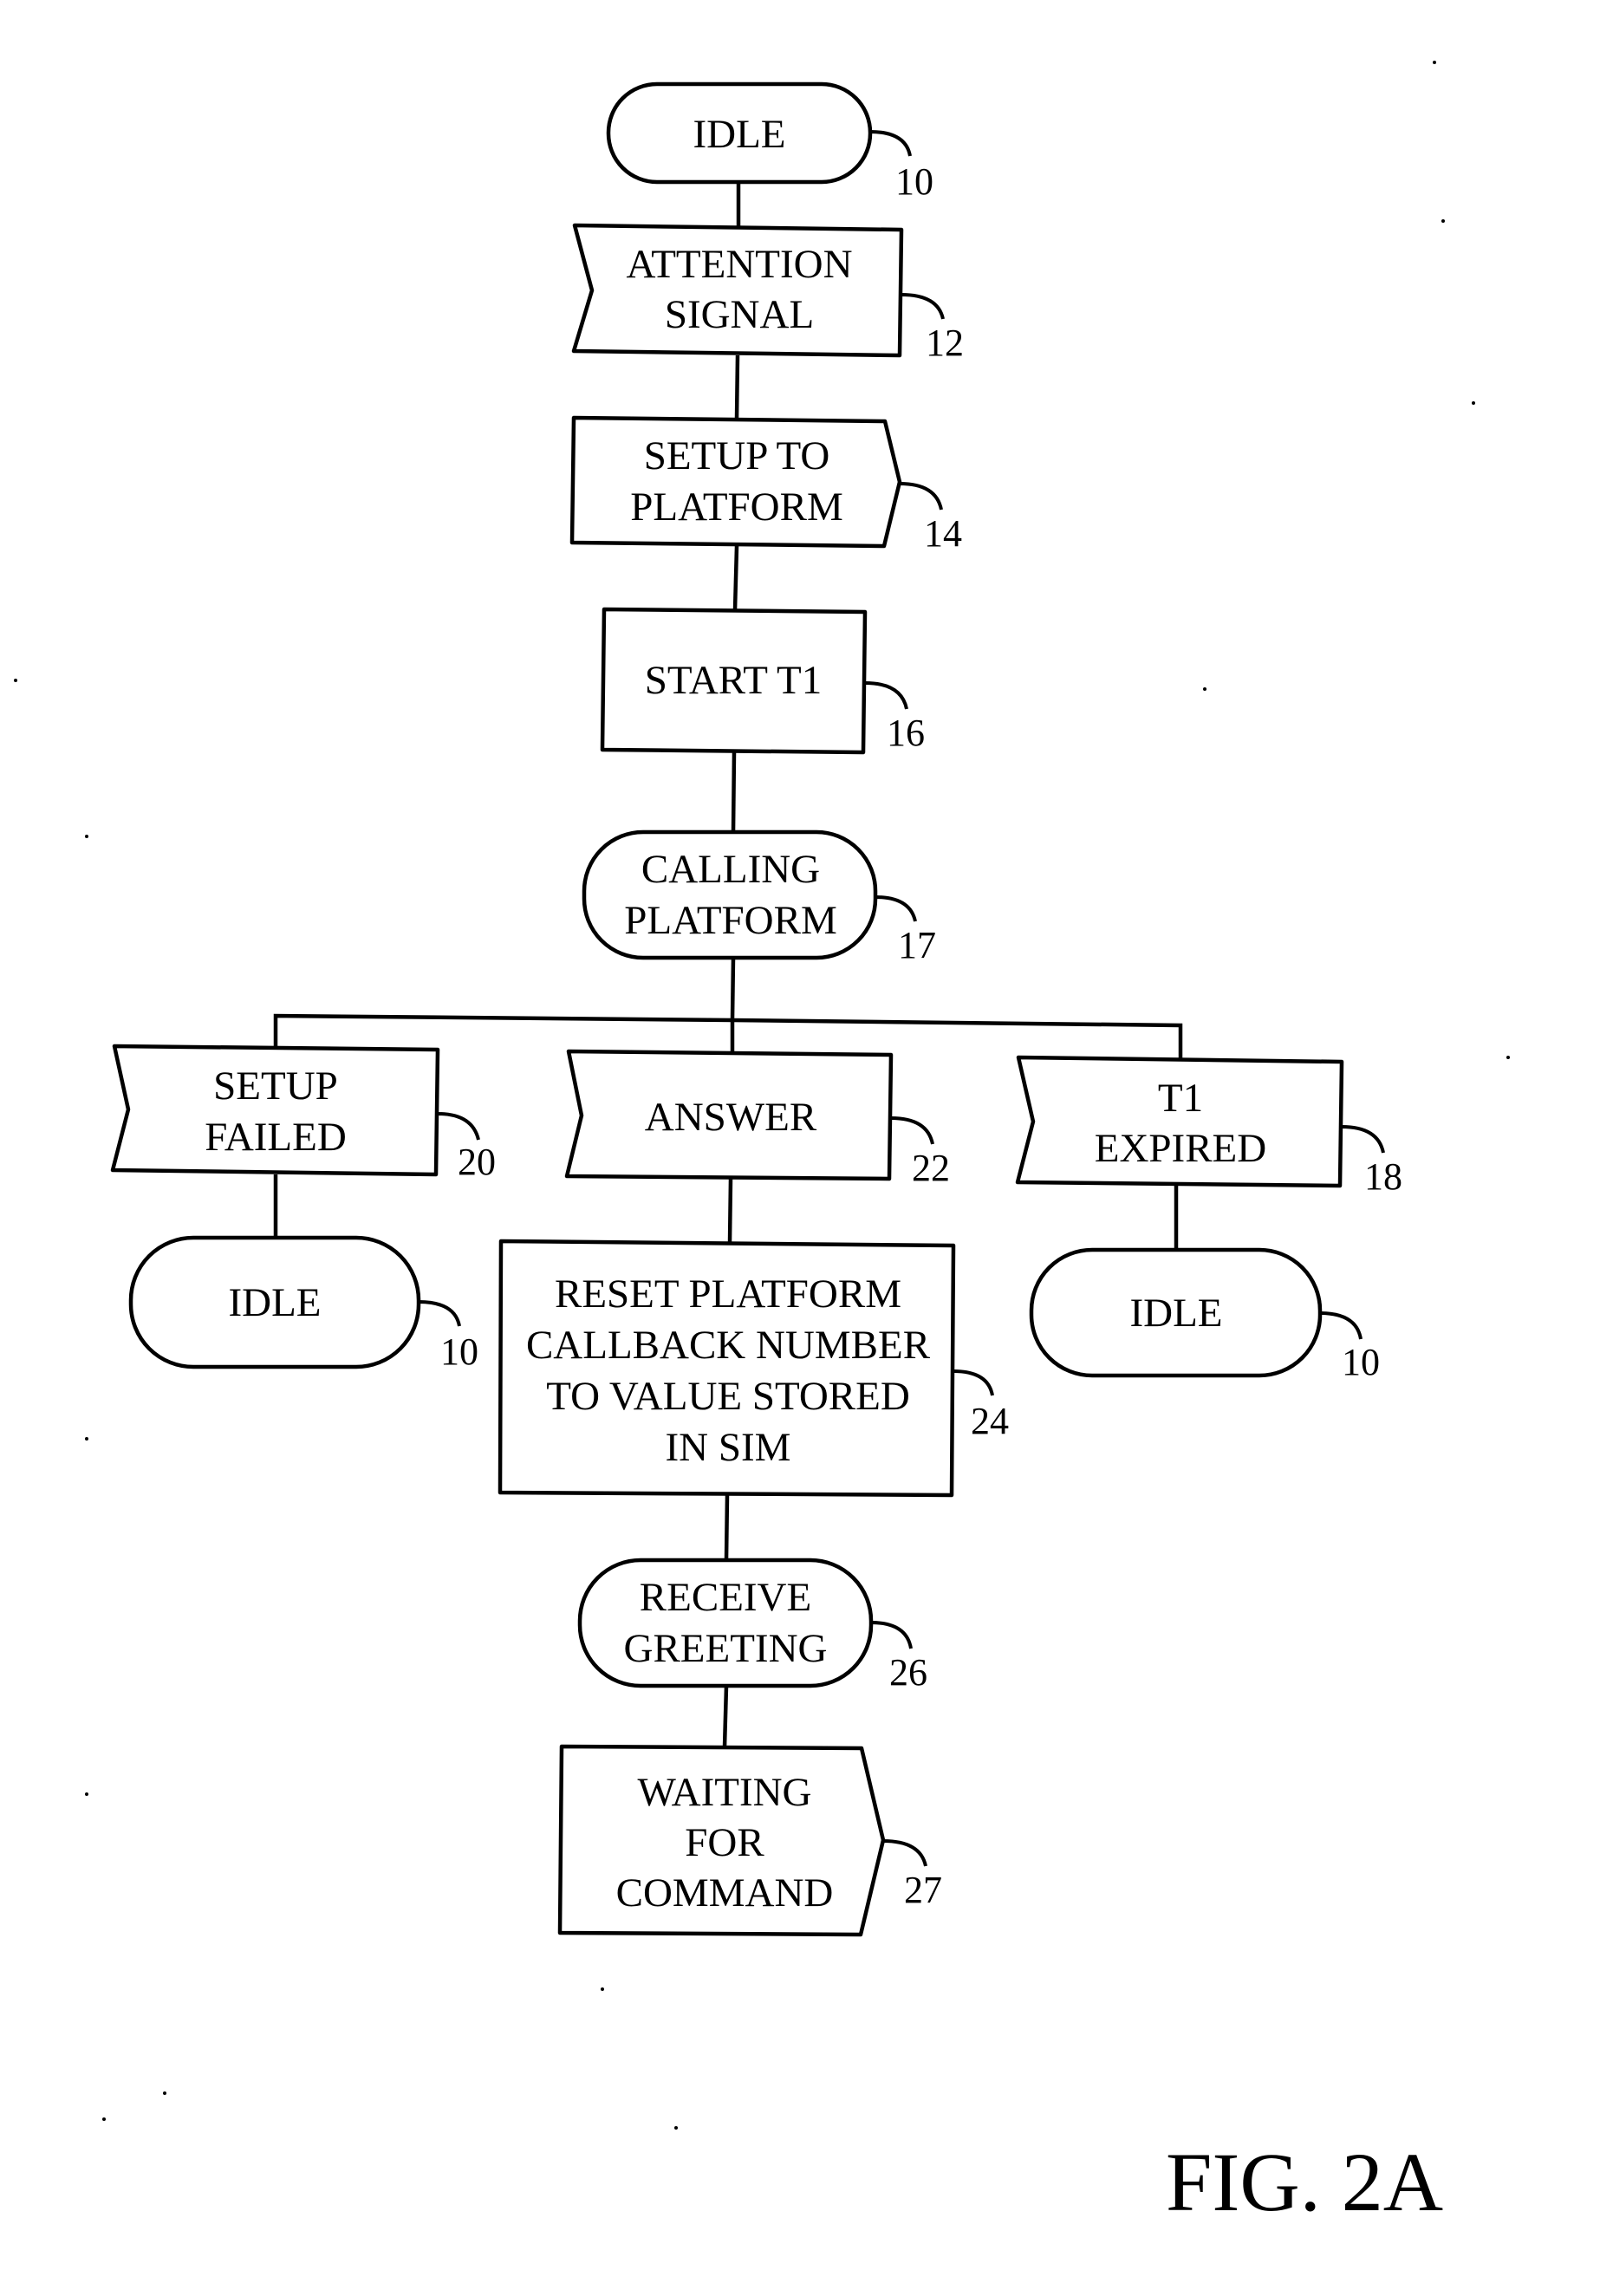  Describe the element at coordinates (1304, 2182) in the screenshot. I see `figure-label: FIG. 2A` at that location.